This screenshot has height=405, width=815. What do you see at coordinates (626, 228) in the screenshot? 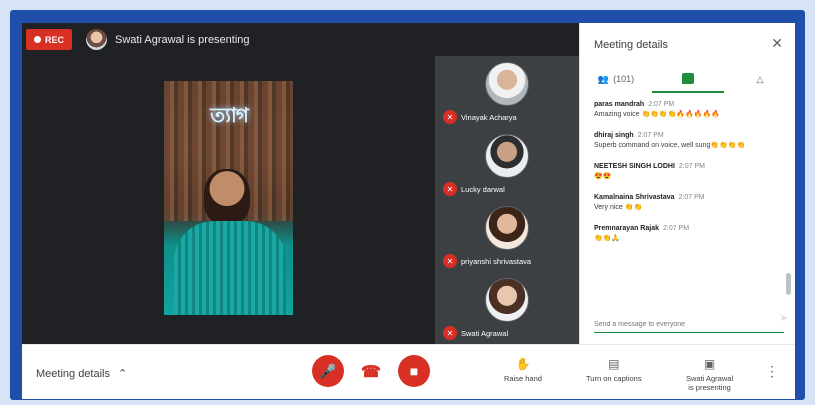
I see `message-sender: Premnarayan Rajak` at bounding box center [626, 228].